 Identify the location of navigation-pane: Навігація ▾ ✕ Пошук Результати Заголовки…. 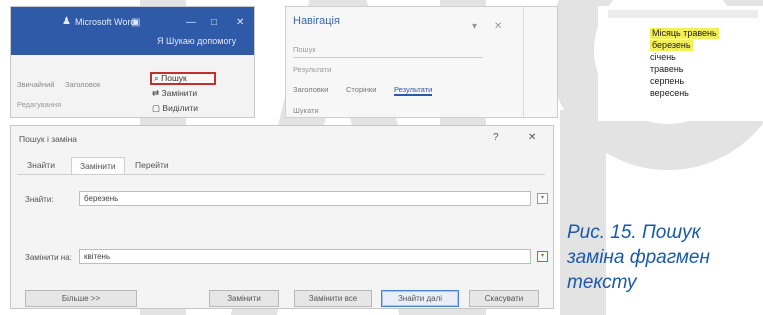
(421, 62).